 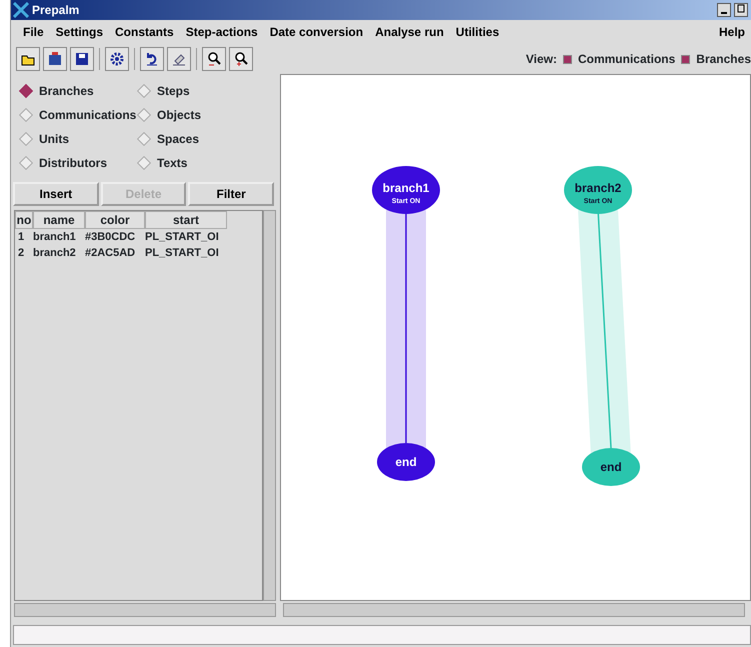 I want to click on menu-item: Settings, so click(x=80, y=32).